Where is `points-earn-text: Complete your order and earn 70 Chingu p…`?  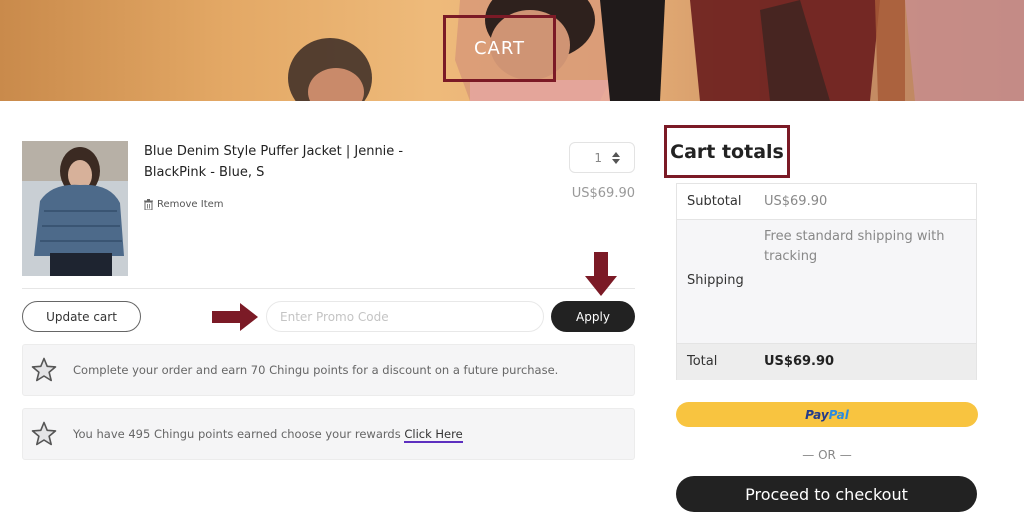 points-earn-text: Complete your order and earn 70 Chingu p… is located at coordinates (316, 370).